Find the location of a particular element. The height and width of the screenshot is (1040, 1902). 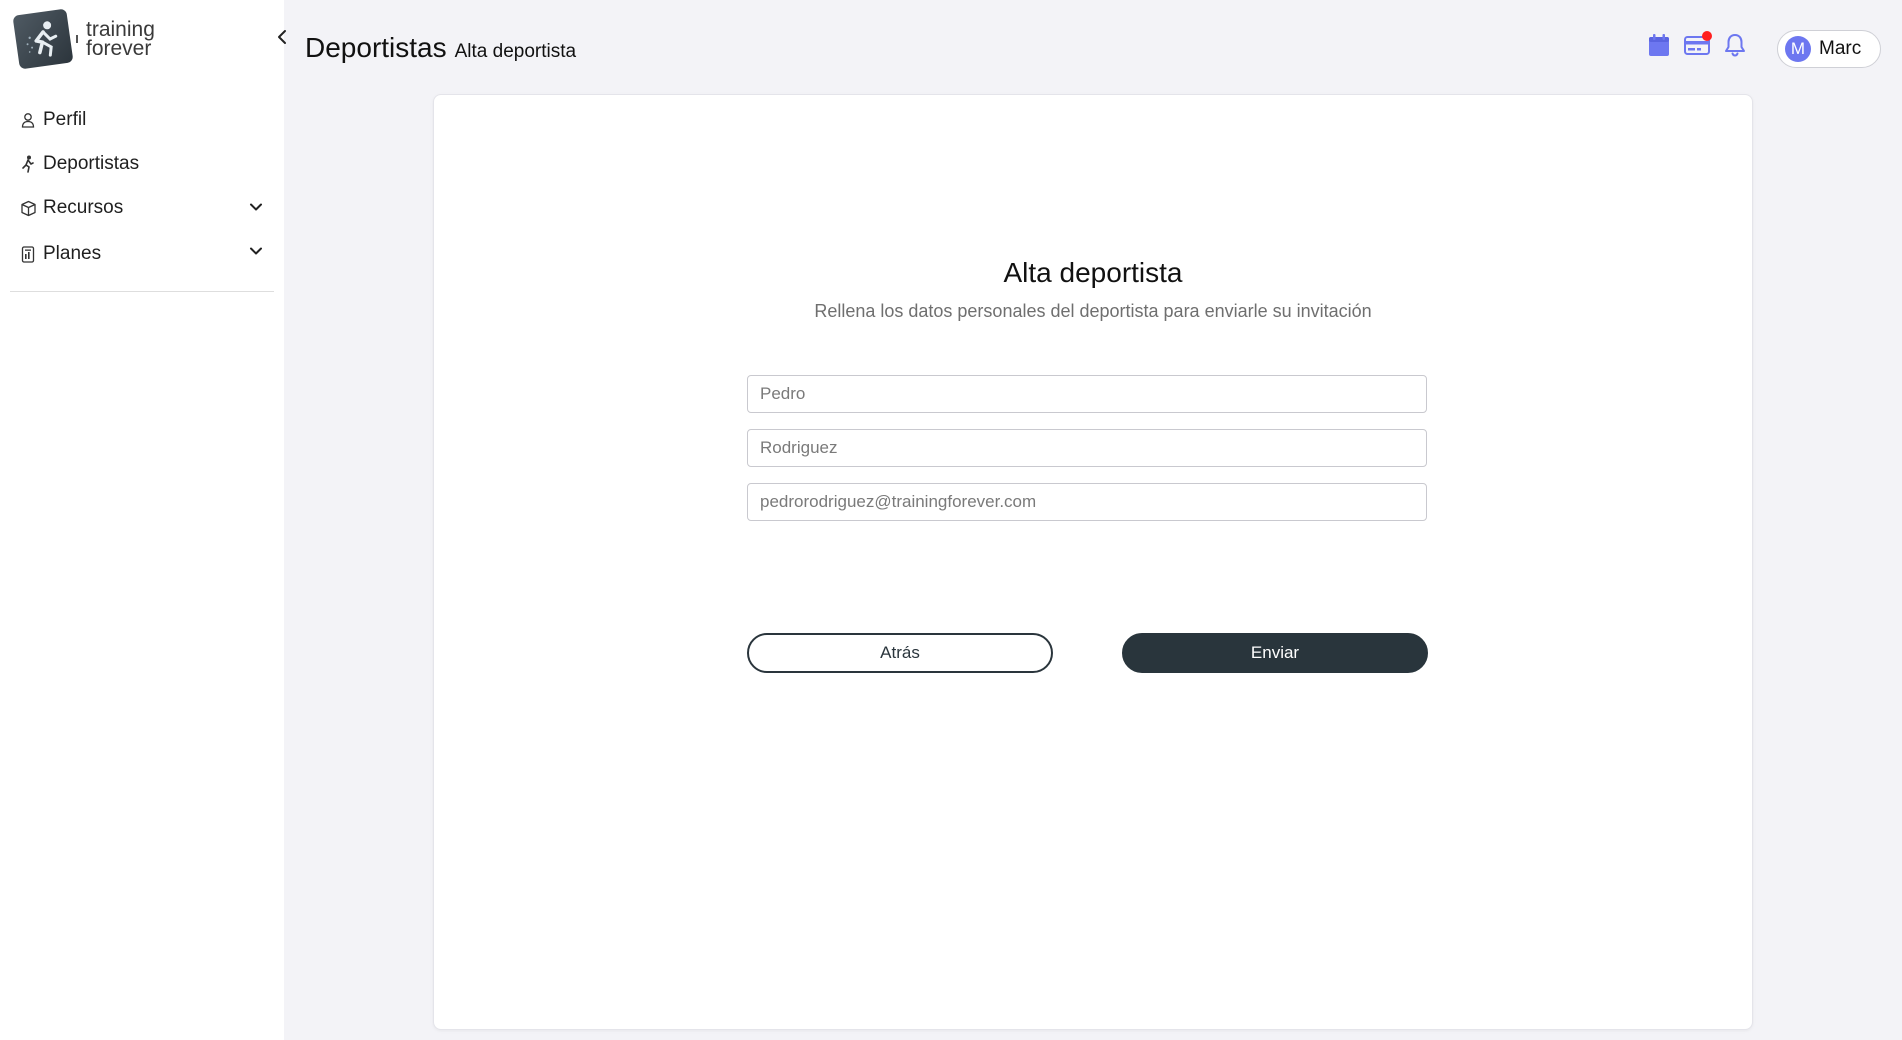

sidebar-item-label: Planes is located at coordinates (72, 253).